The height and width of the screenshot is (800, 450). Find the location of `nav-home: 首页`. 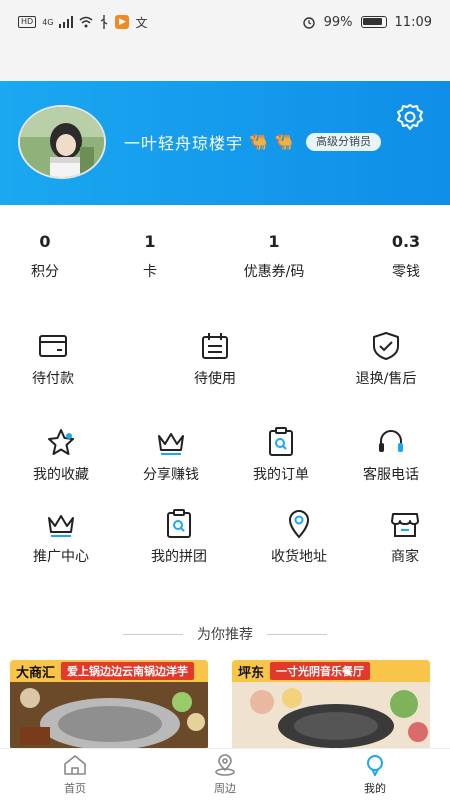

nav-home: 首页 is located at coordinates (75, 774).